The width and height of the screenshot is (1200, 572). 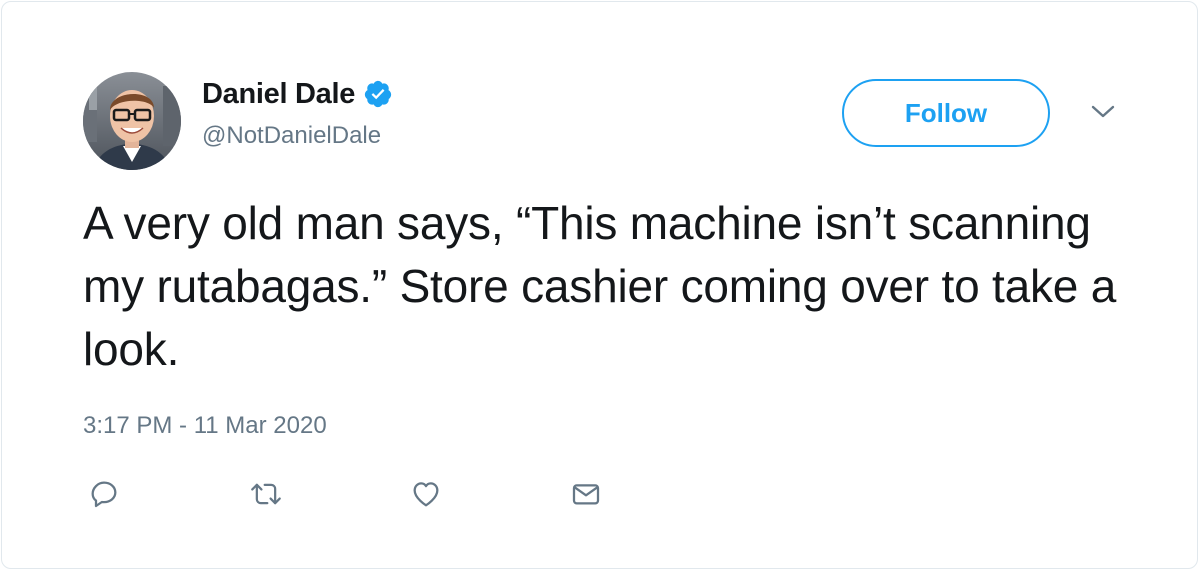 I want to click on avatar, so click(x=132, y=121).